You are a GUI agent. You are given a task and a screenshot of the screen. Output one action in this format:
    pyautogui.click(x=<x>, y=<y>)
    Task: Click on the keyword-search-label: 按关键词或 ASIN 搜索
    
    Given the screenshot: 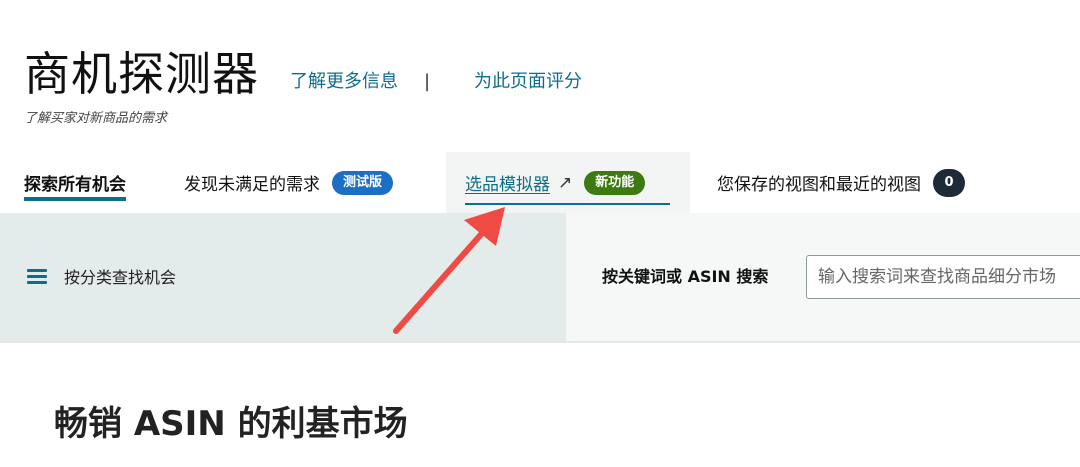 What is the action you would take?
    pyautogui.click(x=685, y=276)
    